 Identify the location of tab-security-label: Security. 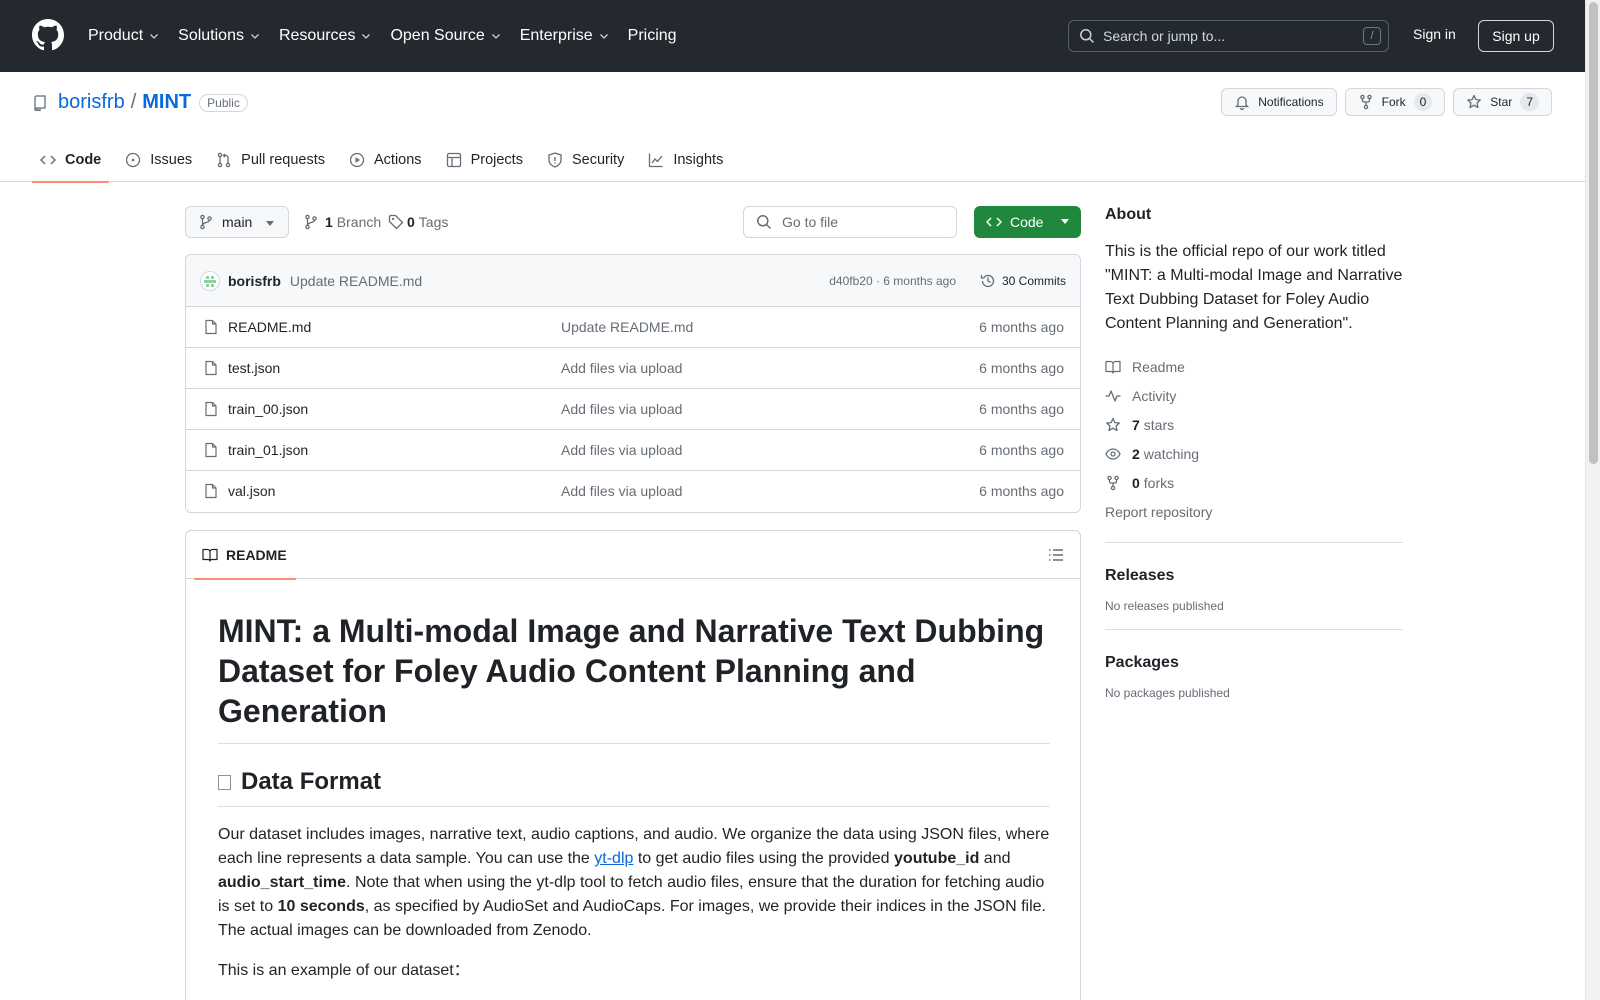
(598, 160).